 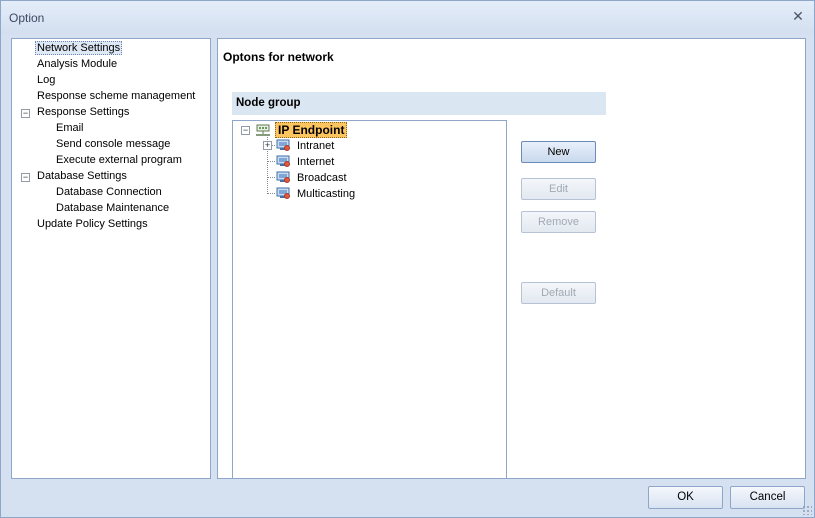 What do you see at coordinates (263, 130) in the screenshot?
I see `network-endpoint-icon` at bounding box center [263, 130].